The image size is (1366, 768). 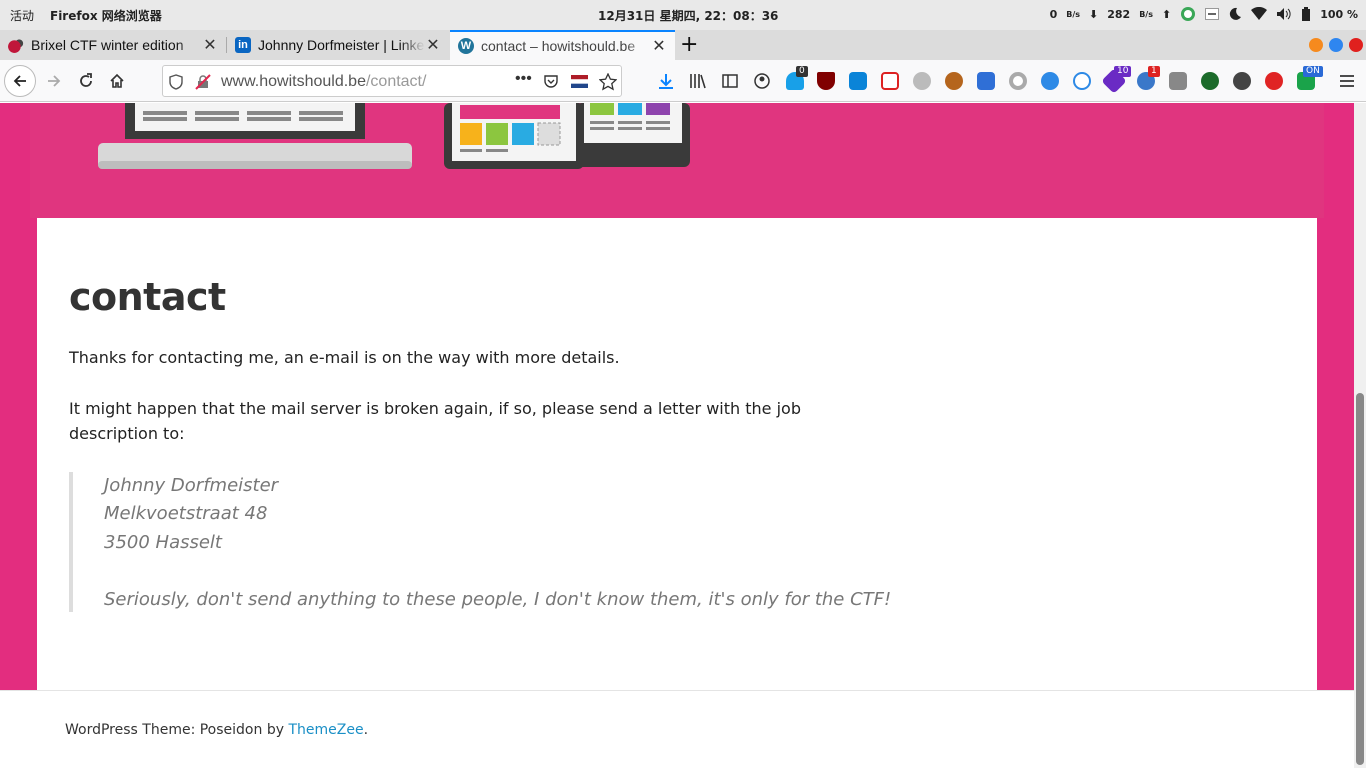 I want to click on minimize-window-button, so click(x=1316, y=45).